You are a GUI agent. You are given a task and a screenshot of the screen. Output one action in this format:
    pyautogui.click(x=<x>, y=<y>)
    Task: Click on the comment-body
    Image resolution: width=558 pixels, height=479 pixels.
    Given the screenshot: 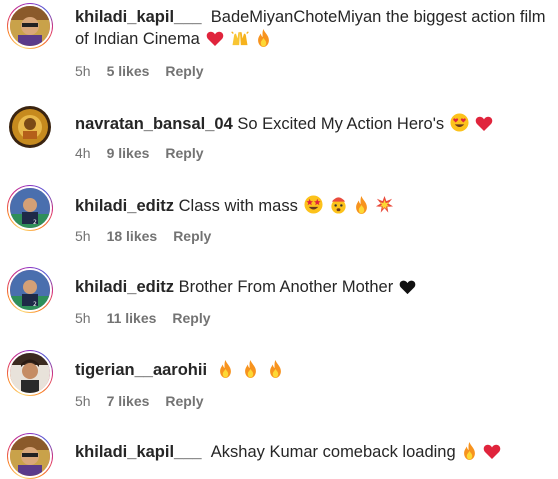 What is the action you would take?
    pyautogui.click(x=247, y=369)
    